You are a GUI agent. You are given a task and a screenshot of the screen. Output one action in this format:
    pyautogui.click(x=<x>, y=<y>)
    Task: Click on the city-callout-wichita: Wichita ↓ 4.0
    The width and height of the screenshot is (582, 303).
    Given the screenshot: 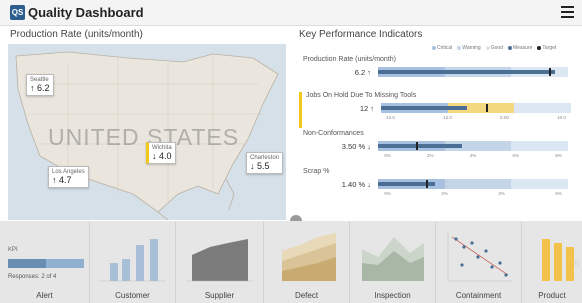 What is the action you would take?
    pyautogui.click(x=161, y=153)
    